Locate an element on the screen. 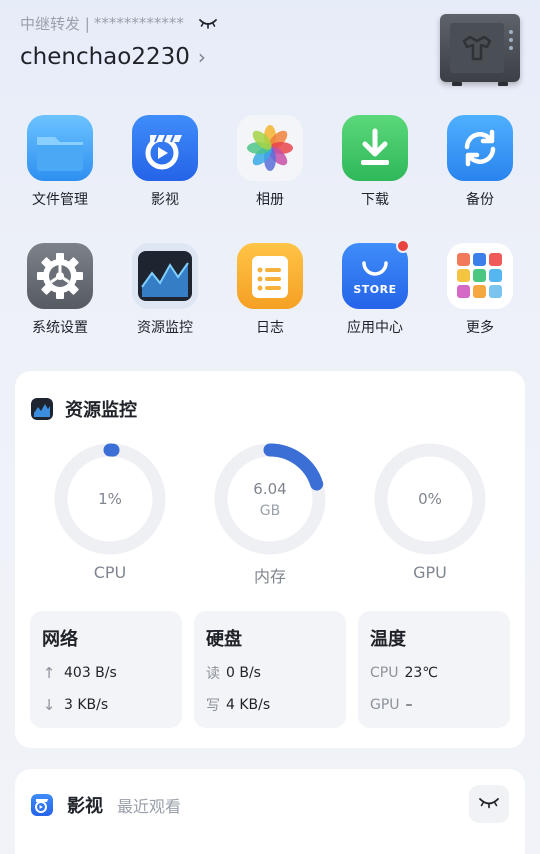  app-video: 影视 is located at coordinates (165, 162).